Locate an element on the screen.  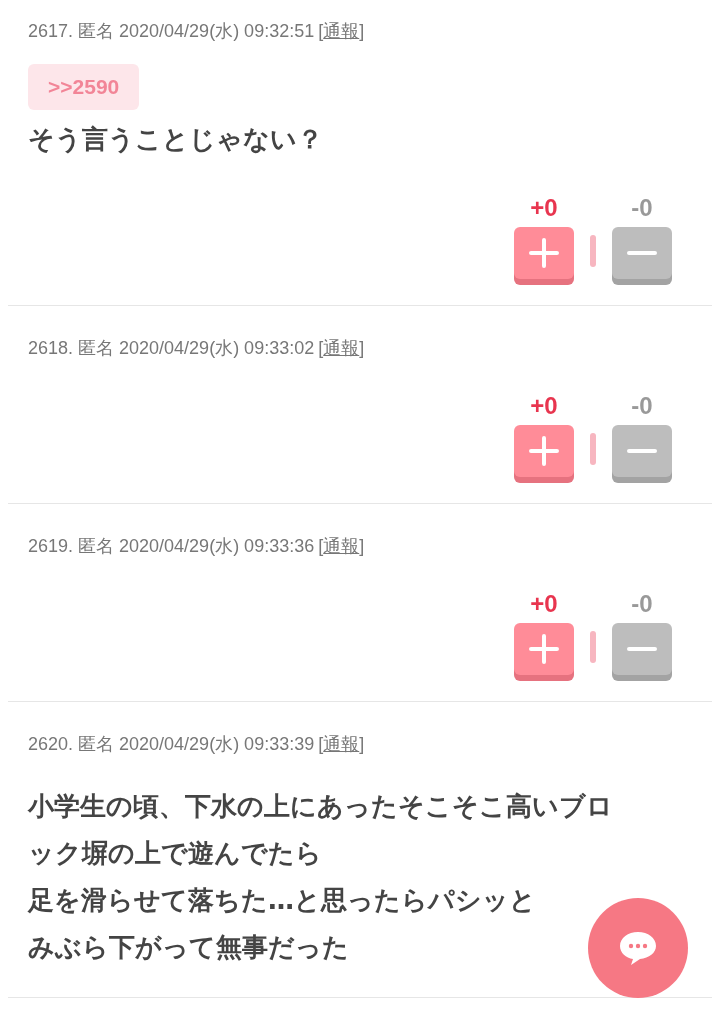
comment-text: そう言うことじゃない？ is located at coordinates (175, 139).